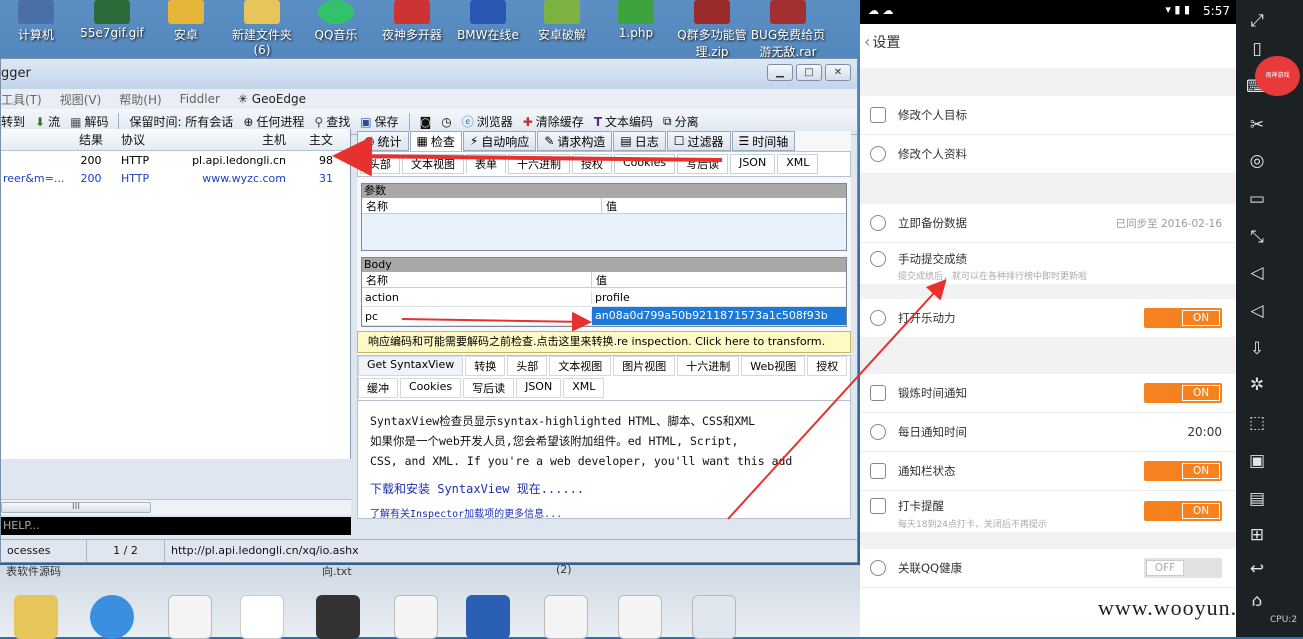  Describe the element at coordinates (584, 388) in the screenshot. I see `resp-tab-xml: XML` at that location.